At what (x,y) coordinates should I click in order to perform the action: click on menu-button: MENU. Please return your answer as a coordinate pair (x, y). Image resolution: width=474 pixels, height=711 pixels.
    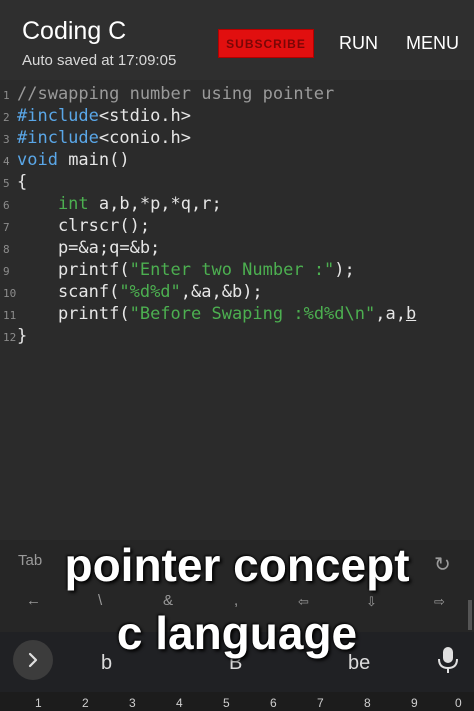
    Looking at the image, I should click on (432, 43).